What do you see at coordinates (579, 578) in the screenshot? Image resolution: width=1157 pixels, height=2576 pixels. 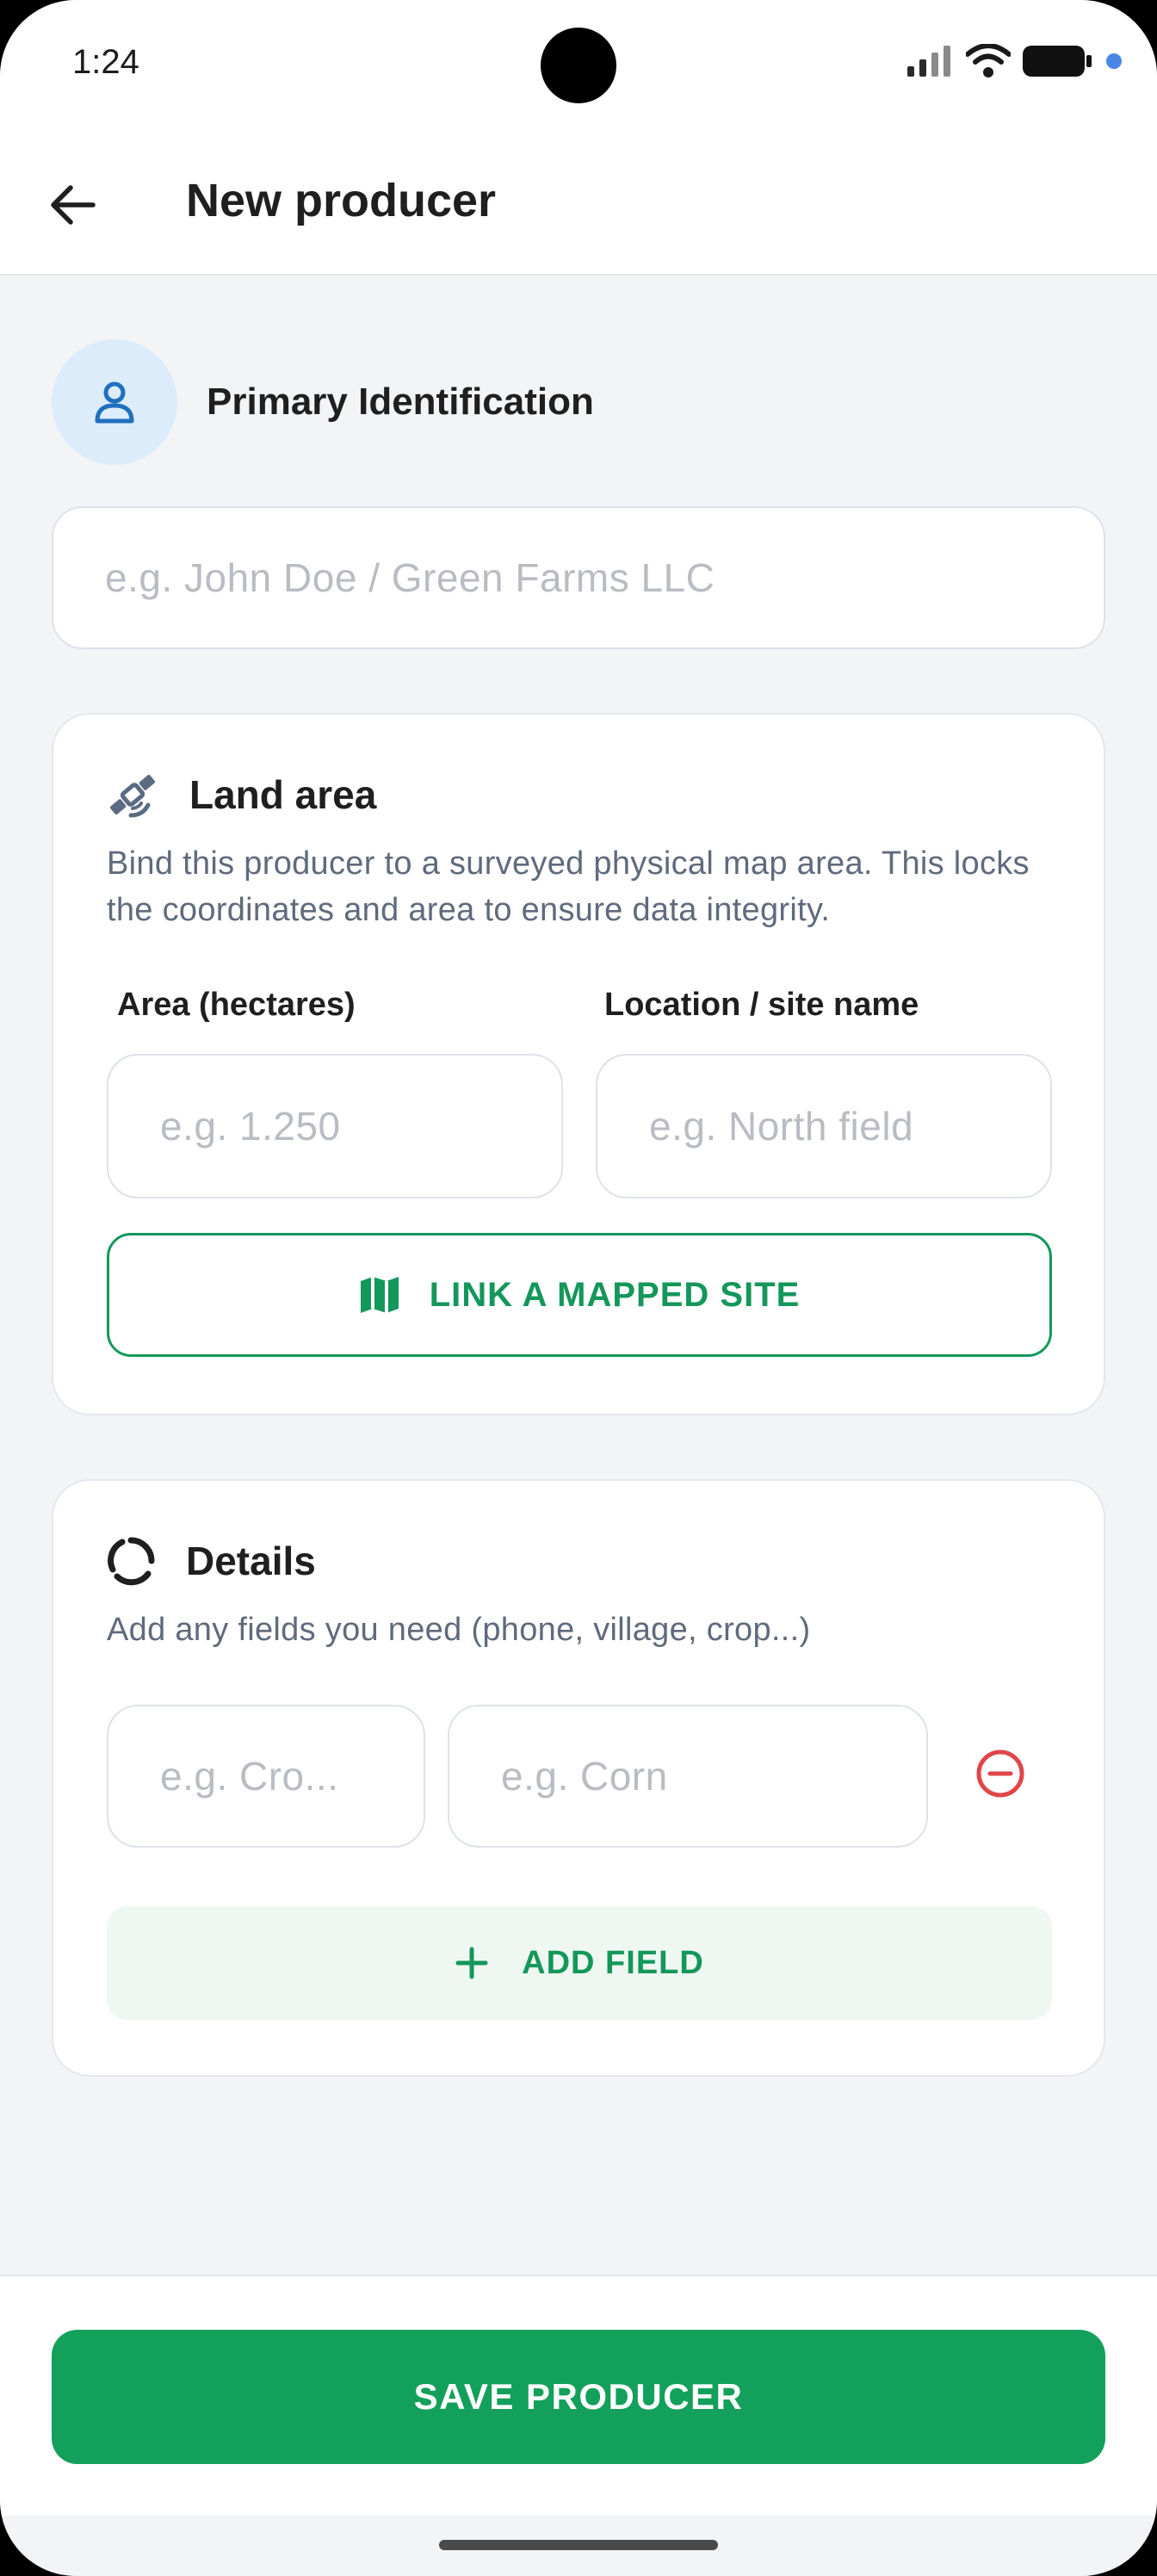 I see `producer-name-input: e.g. John Doe / Green Farms LLC` at bounding box center [579, 578].